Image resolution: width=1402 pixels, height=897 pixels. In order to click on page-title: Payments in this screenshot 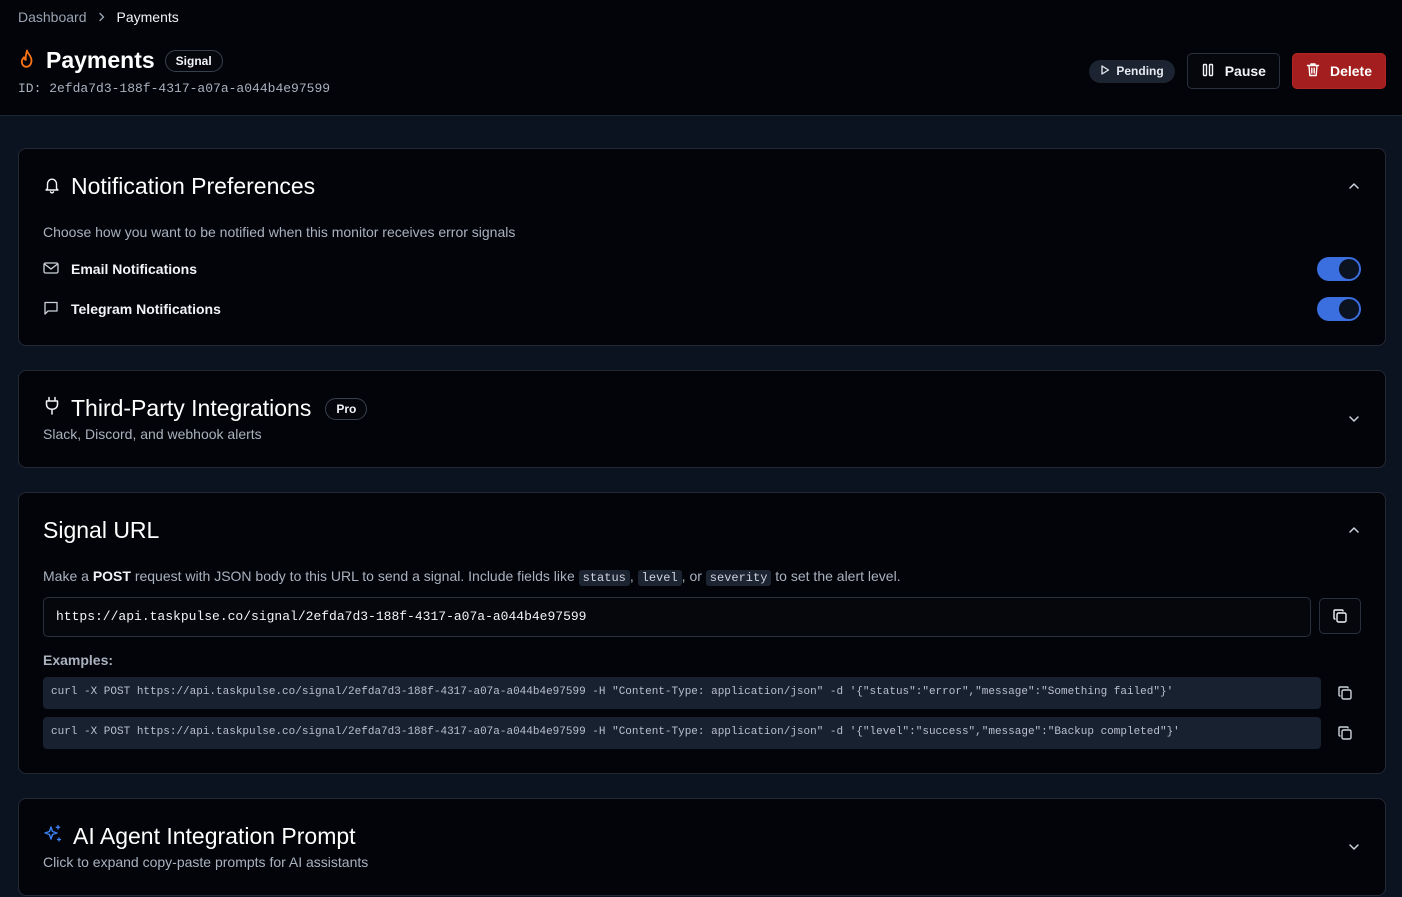, I will do `click(100, 60)`.